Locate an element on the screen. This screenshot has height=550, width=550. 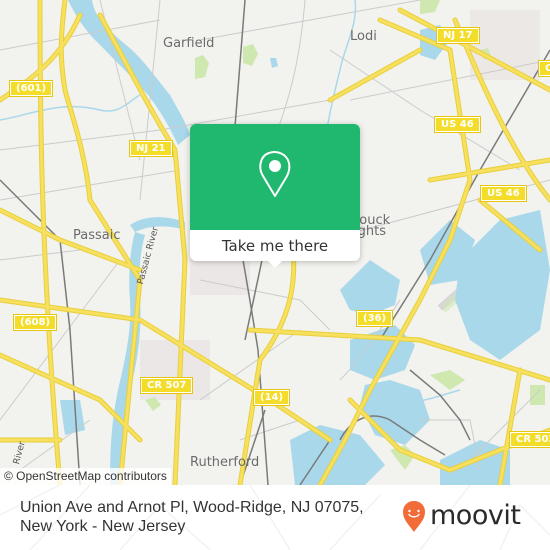
place-label-lodi: Lodi is located at coordinates (363, 36).